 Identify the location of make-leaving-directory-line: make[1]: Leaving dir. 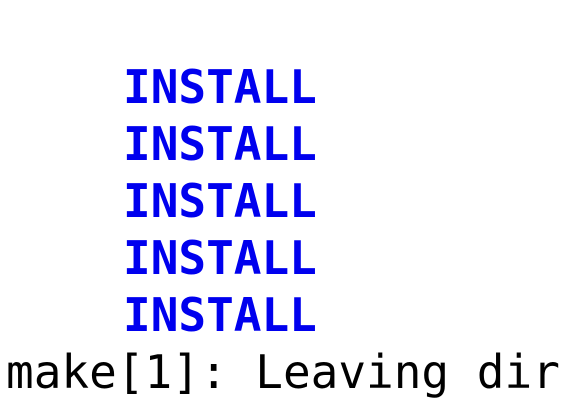
(283, 372).